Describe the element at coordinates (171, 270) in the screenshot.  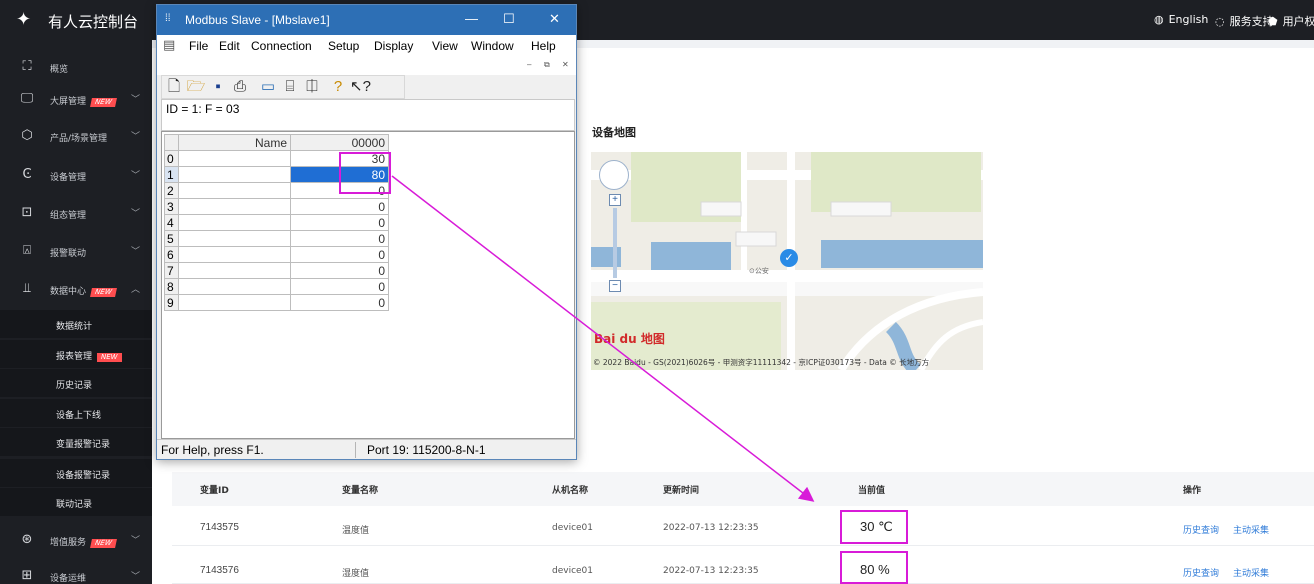
I see `grid-row-index: 7` at that location.